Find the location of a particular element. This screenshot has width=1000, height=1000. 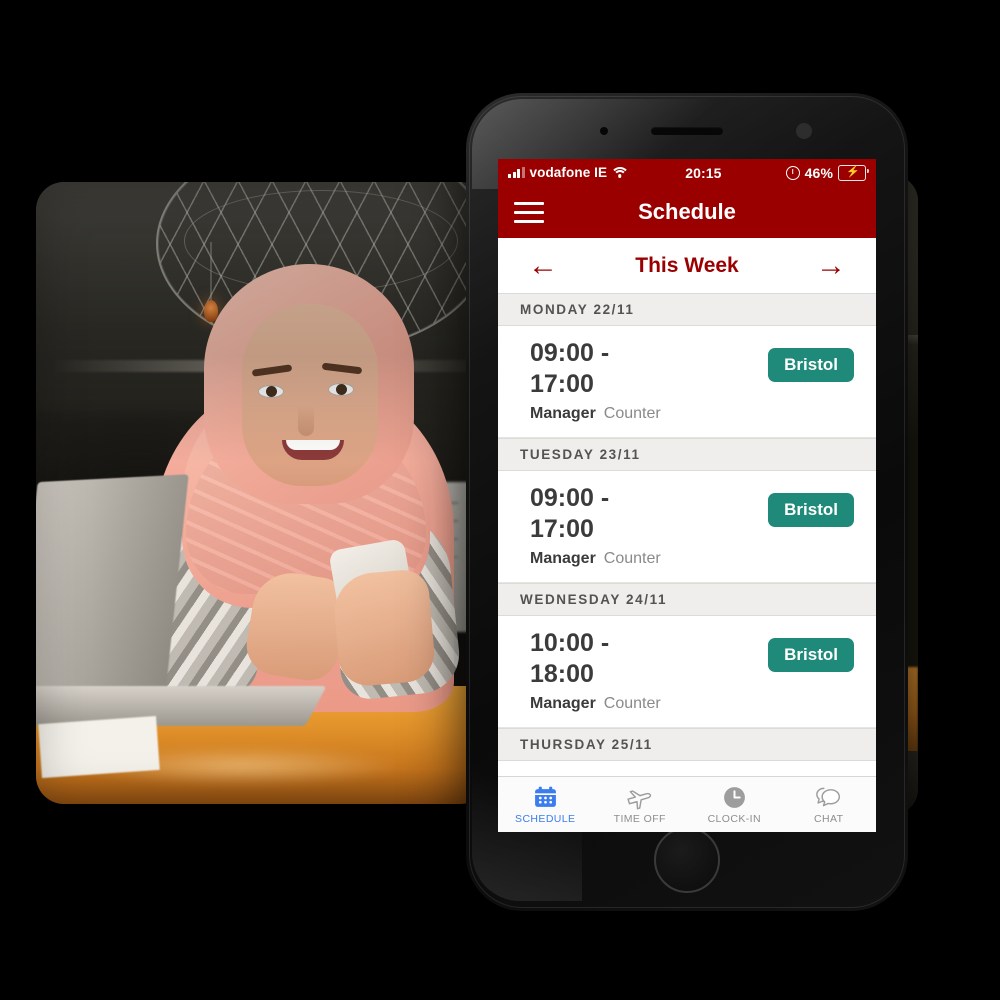

week-navigation: ← This Week → is located at coordinates (687, 265).